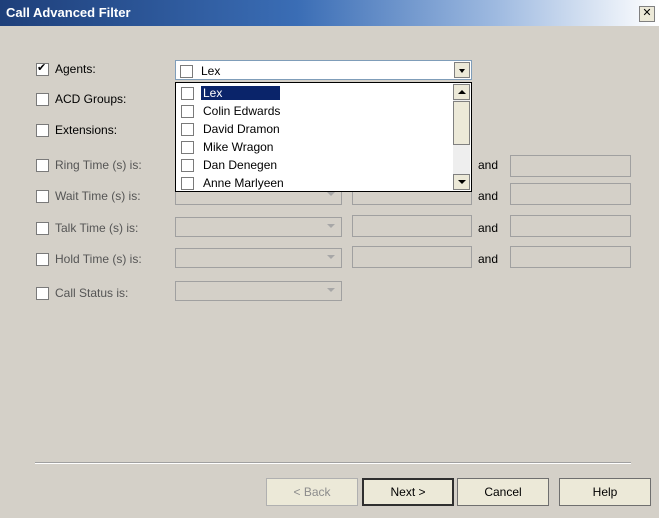  What do you see at coordinates (98, 259) in the screenshot?
I see `hold-time-label: Hold Time (s) is:` at bounding box center [98, 259].